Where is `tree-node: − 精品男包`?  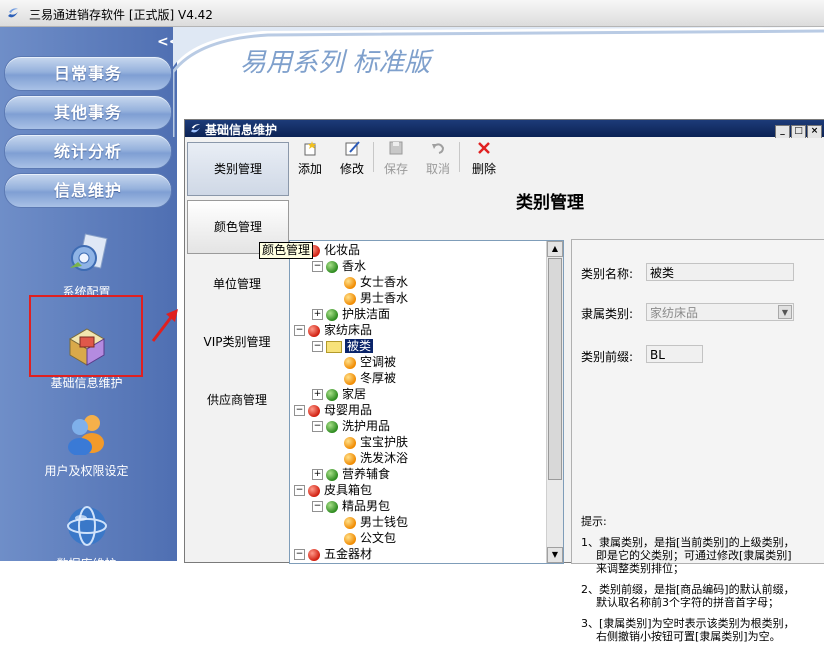
tree-node: − 精品男包 is located at coordinates (351, 506).